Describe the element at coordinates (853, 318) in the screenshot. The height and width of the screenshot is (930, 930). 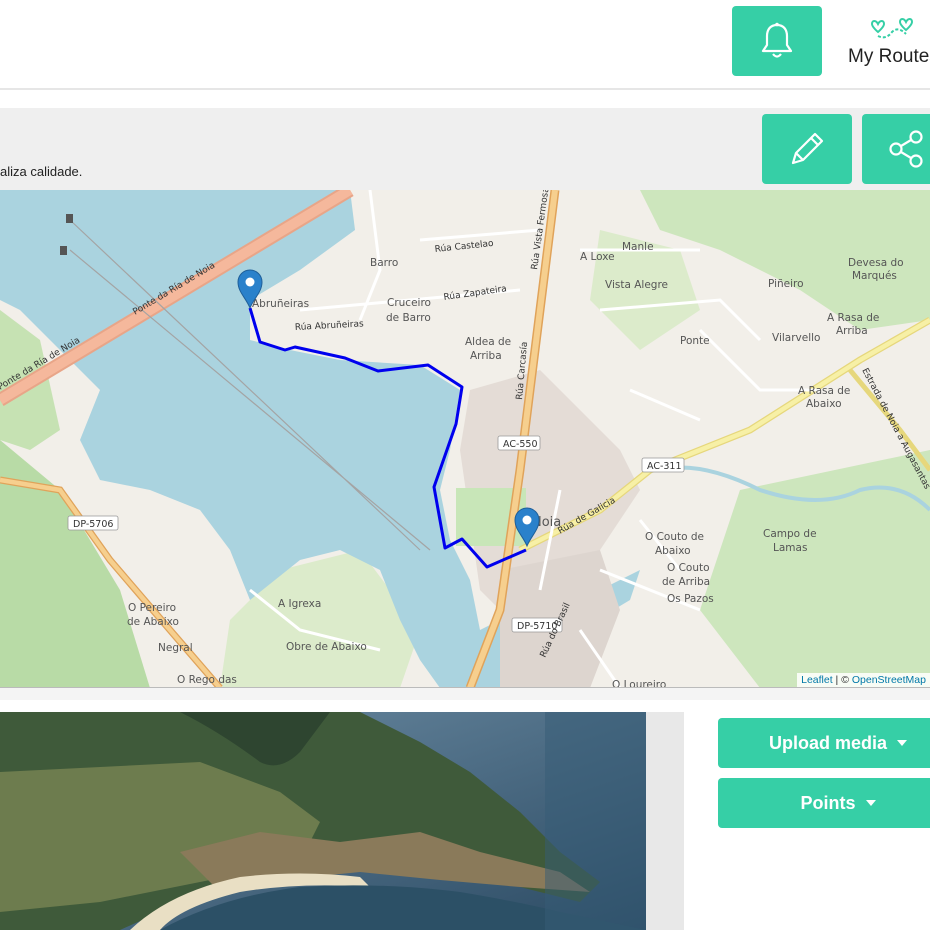
I see `map-label-a-rasa-arriba-1: A Rasa de` at that location.